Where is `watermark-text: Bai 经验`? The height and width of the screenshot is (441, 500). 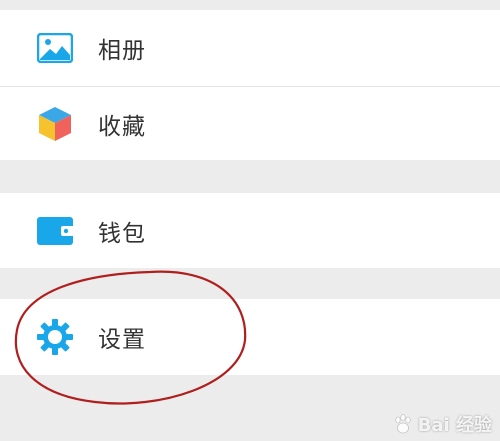 watermark-text: Bai 经验 is located at coordinates (454, 425).